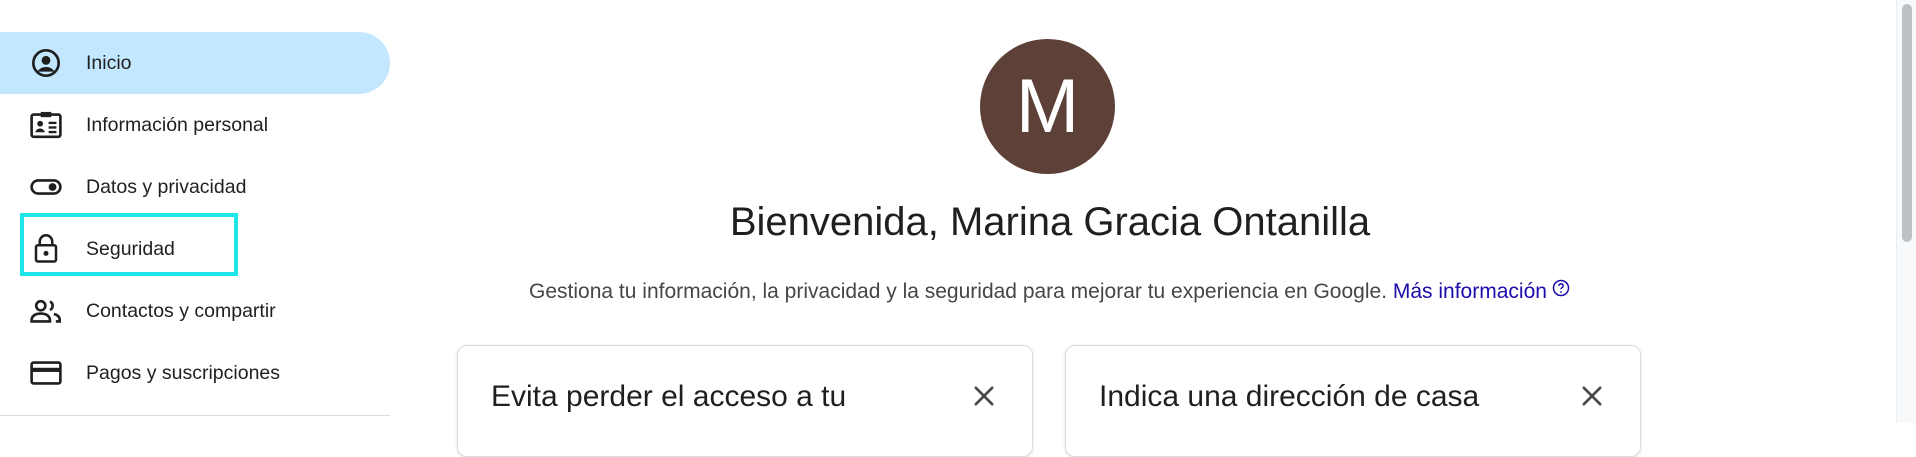 Image resolution: width=1916 pixels, height=457 pixels. I want to click on lock-icon, so click(46, 249).